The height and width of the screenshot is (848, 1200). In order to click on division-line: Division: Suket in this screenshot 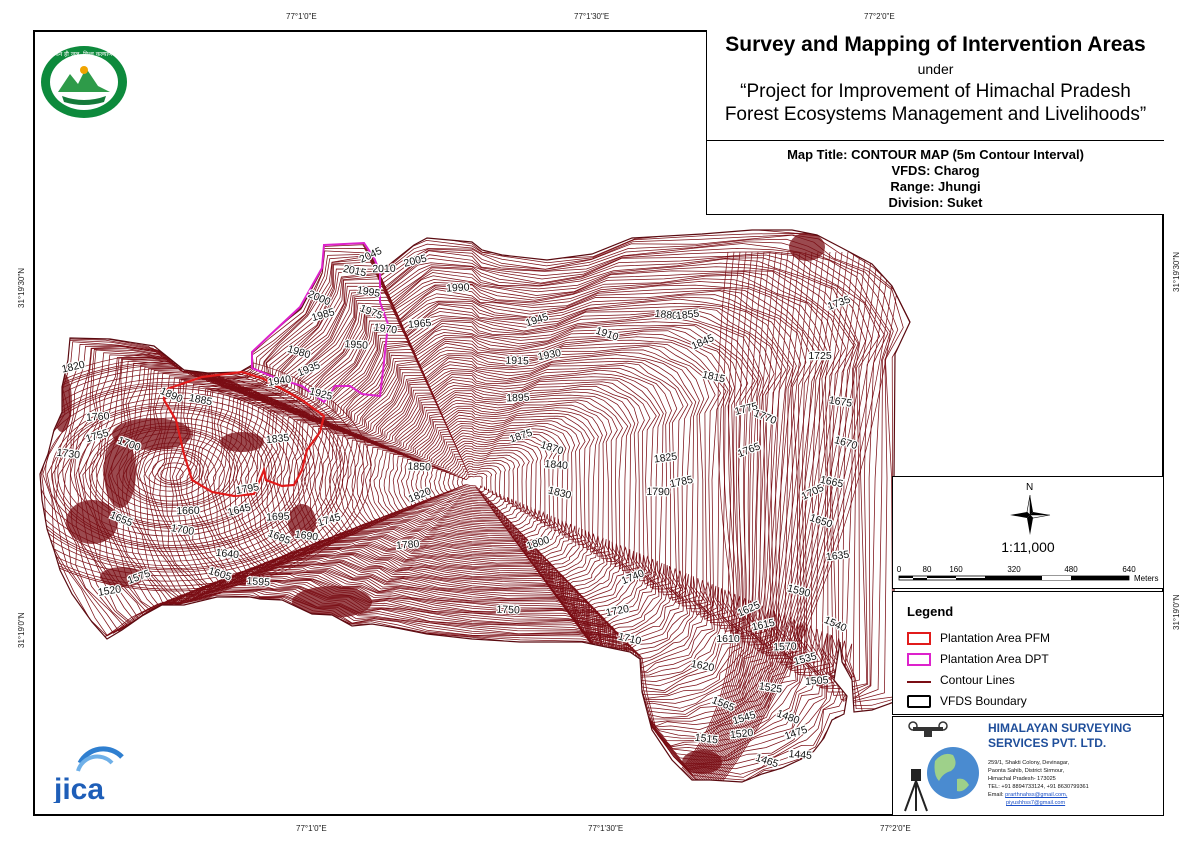, I will do `click(935, 202)`.